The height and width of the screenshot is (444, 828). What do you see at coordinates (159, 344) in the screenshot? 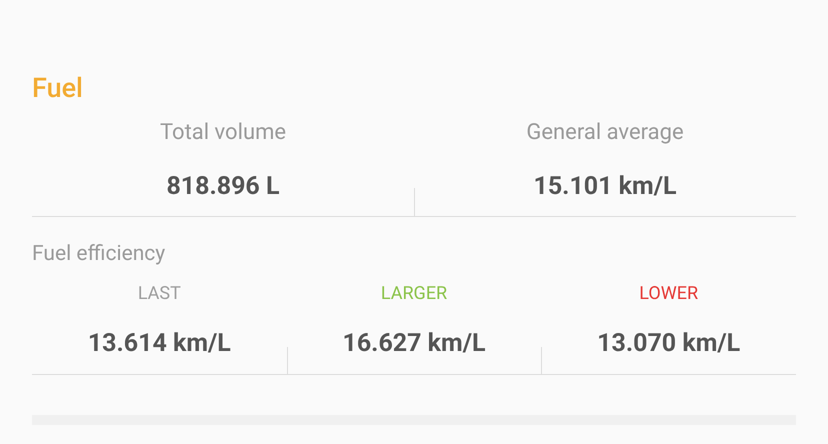
I see `stat-value: 13.614 km/L` at bounding box center [159, 344].